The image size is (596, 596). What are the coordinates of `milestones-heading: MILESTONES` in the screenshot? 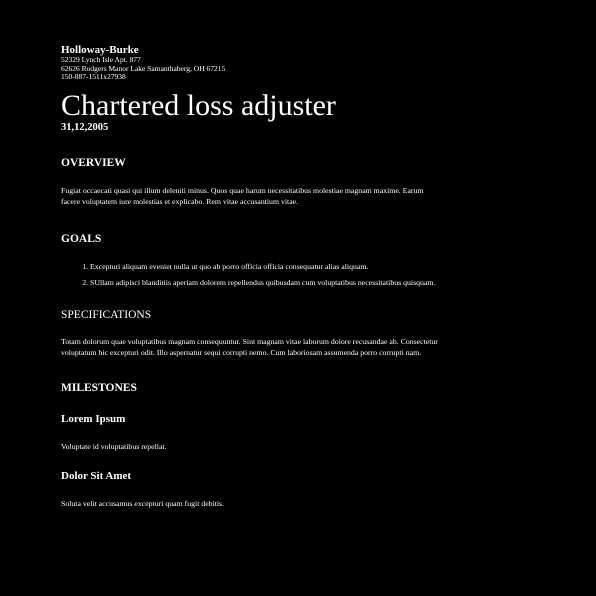 It's located at (99, 387).